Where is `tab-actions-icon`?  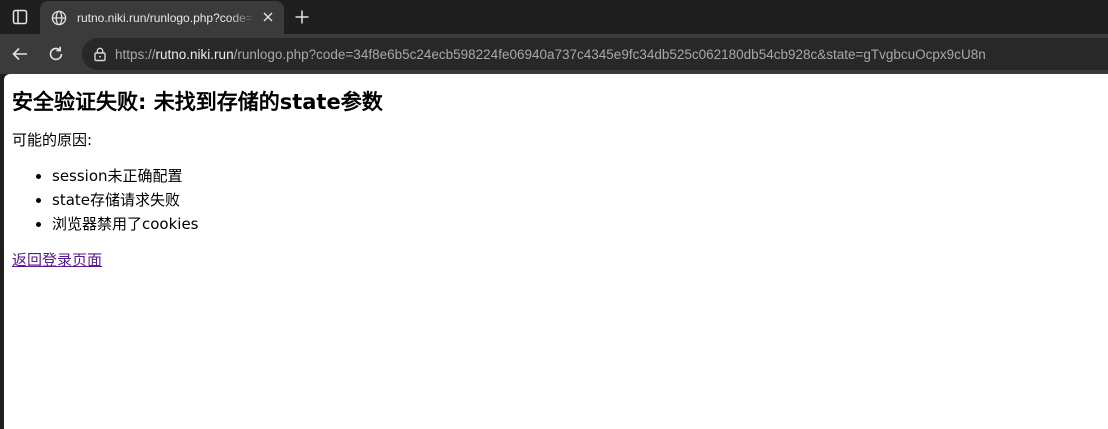
tab-actions-icon is located at coordinates (20, 17).